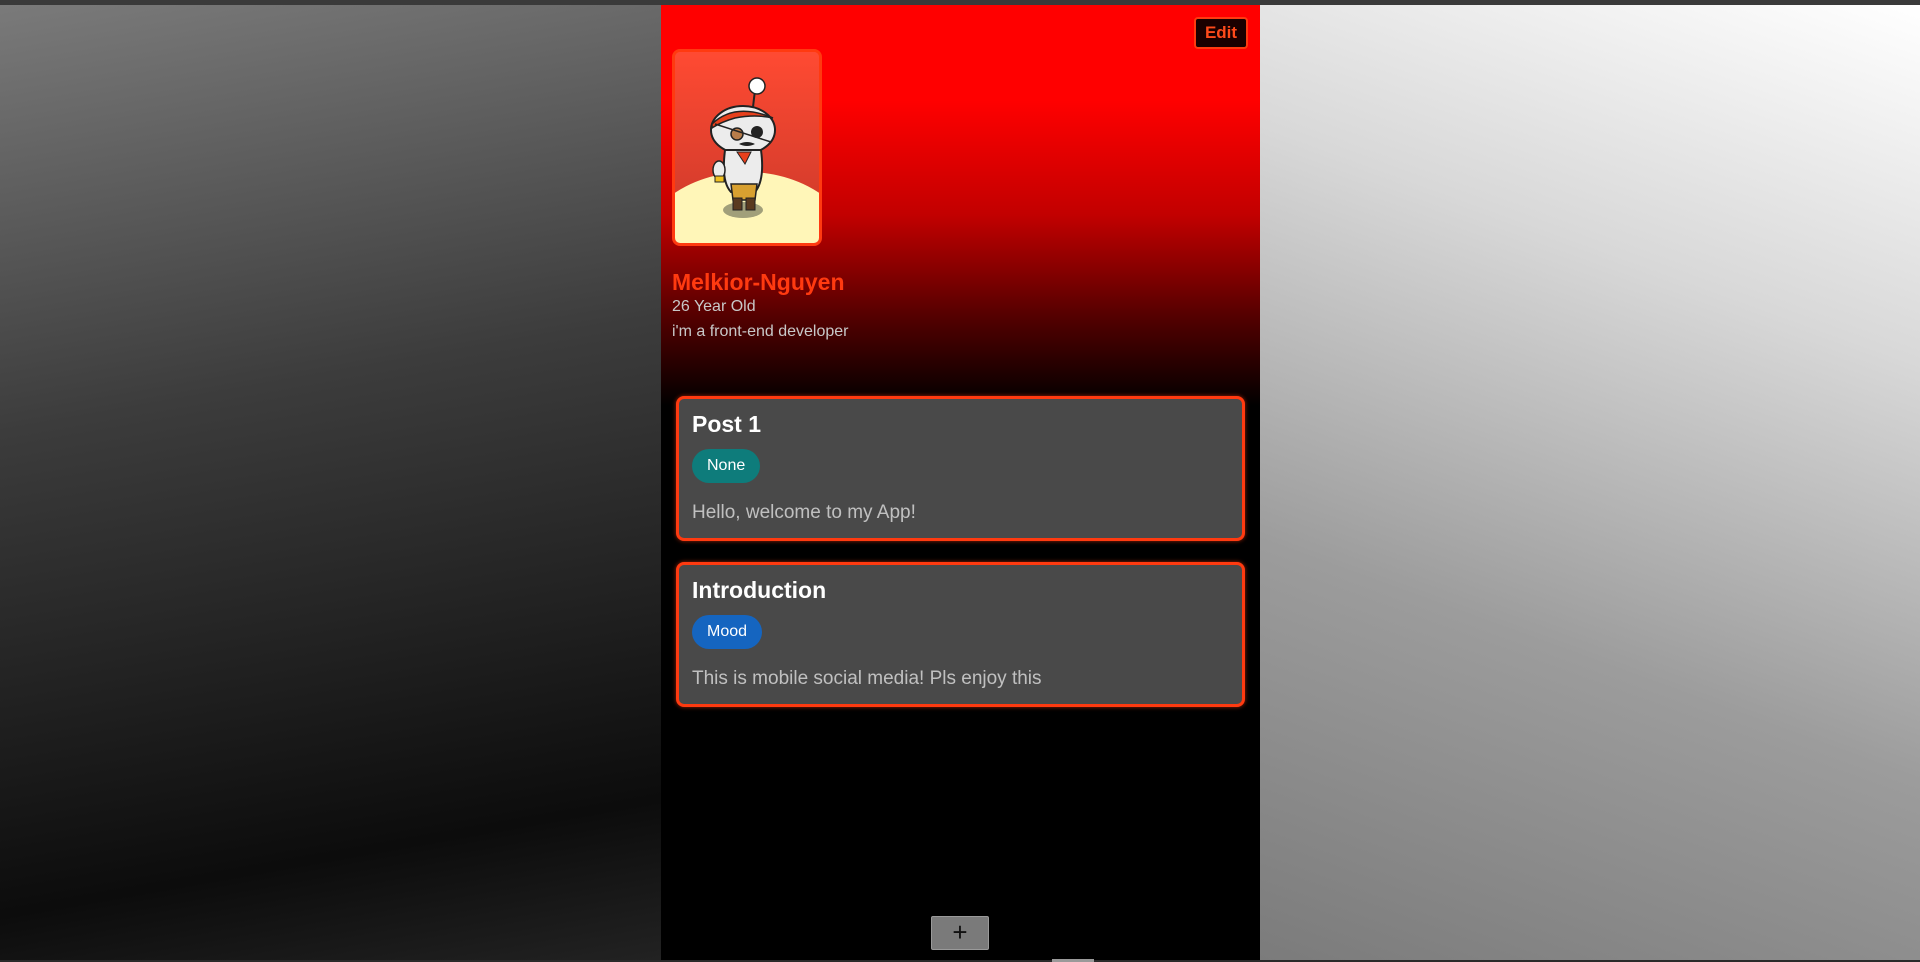  What do you see at coordinates (960, 468) in the screenshot?
I see `post-card: Post 1 None Hello, welcome to my App!` at bounding box center [960, 468].